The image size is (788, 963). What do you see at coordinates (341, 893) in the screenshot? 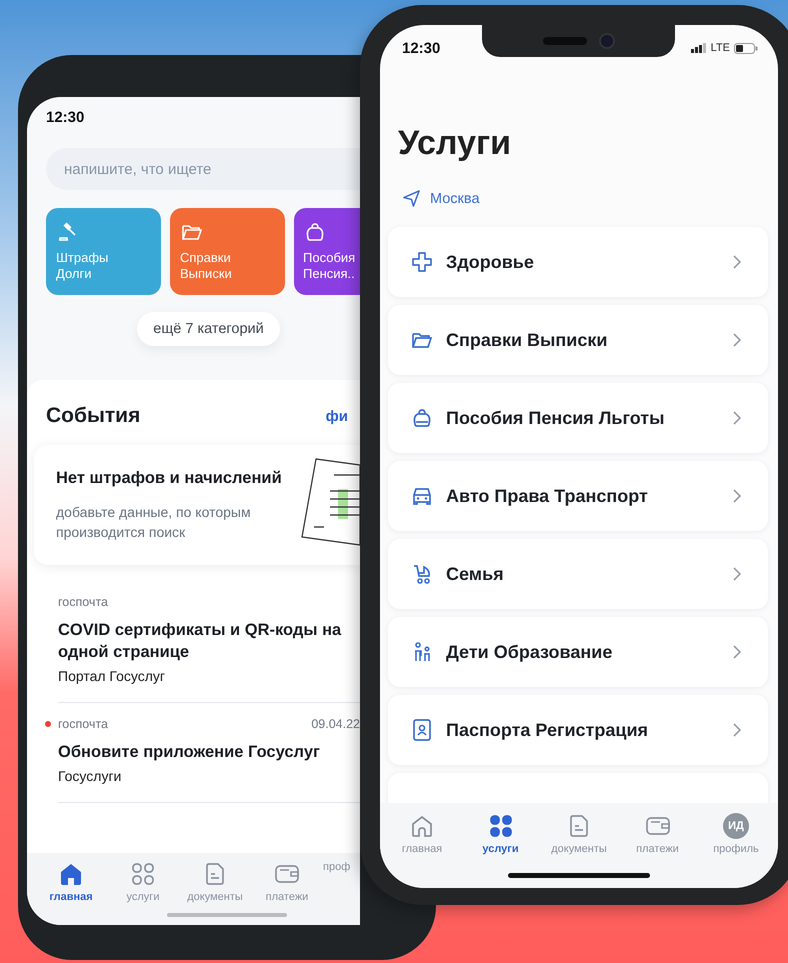
I see `tab-item: проф` at bounding box center [341, 893].